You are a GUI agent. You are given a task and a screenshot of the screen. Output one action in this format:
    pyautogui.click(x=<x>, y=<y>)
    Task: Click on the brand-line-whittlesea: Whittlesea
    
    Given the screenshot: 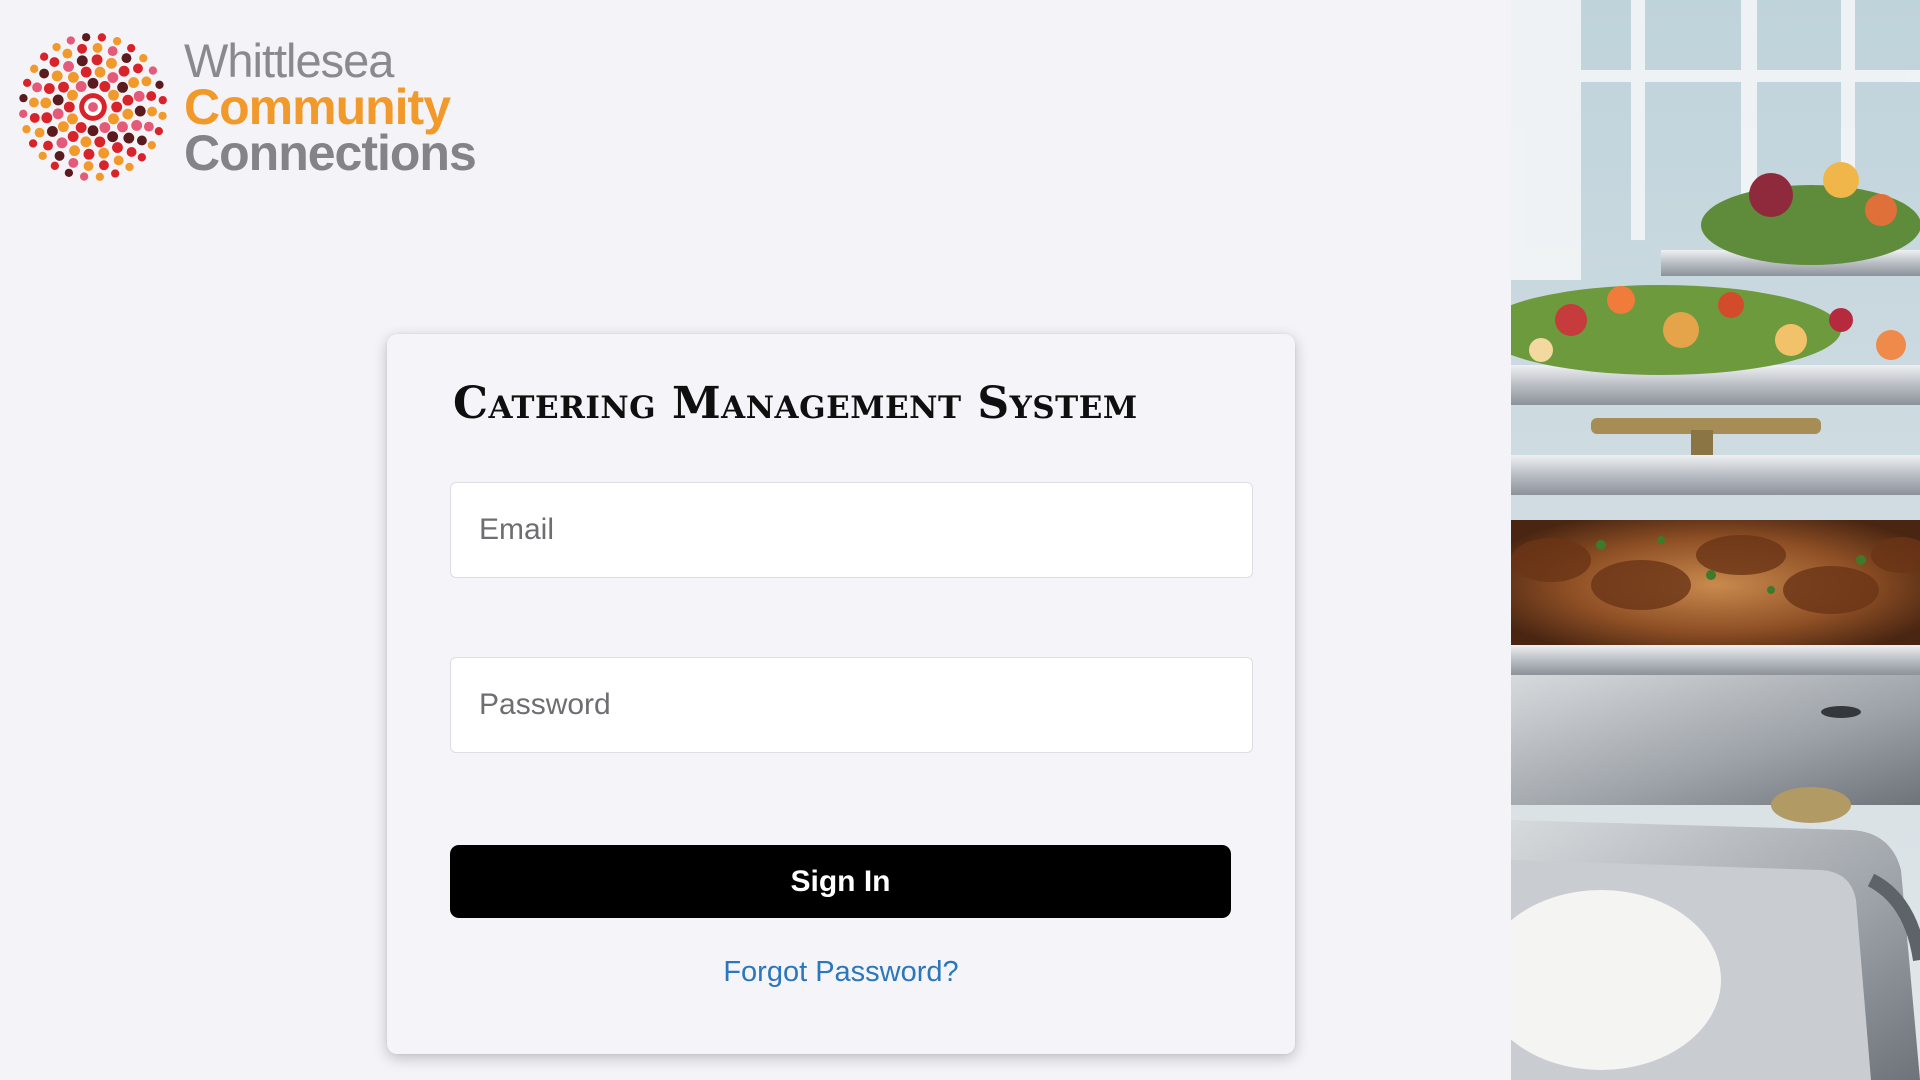 What is the action you would take?
    pyautogui.click(x=289, y=60)
    